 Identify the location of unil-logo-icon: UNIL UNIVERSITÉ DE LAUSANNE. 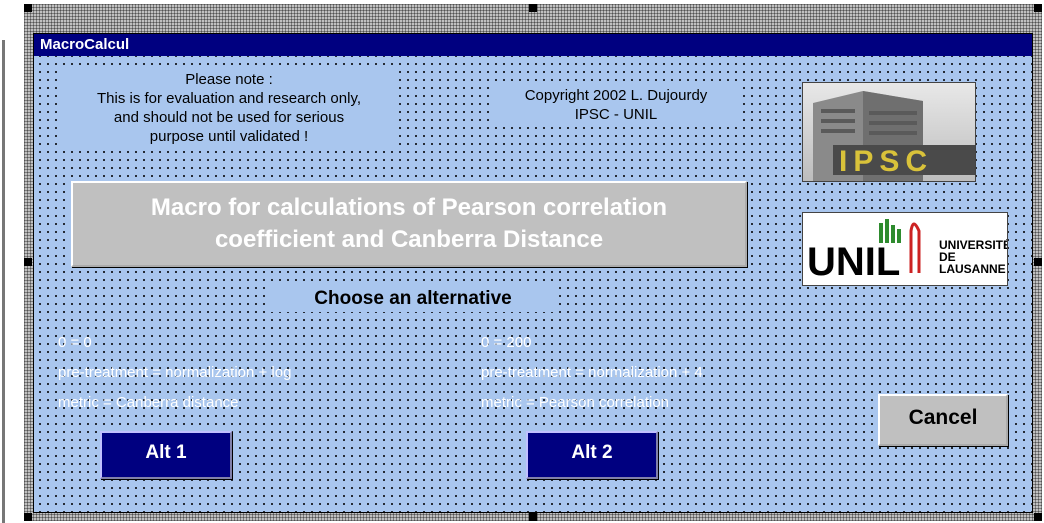
(905, 249).